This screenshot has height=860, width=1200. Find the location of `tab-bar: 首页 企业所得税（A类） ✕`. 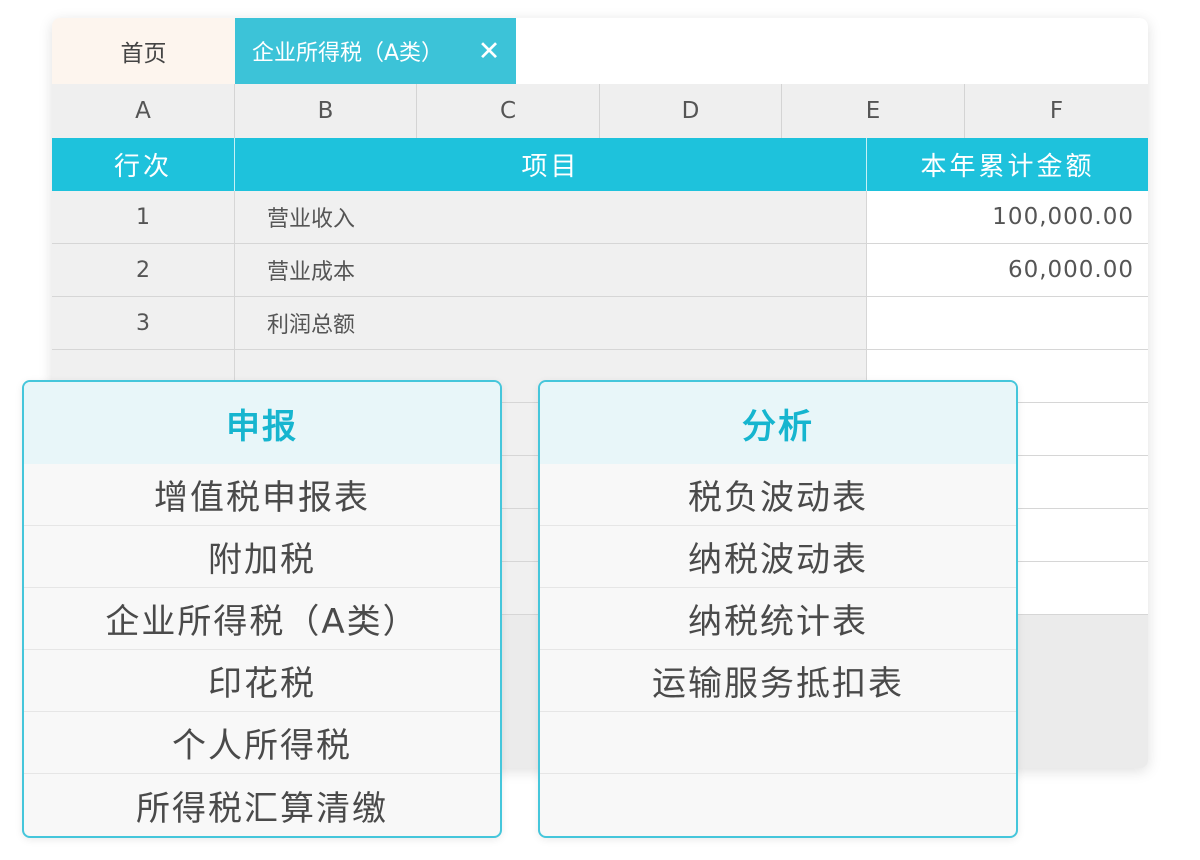

tab-bar: 首页 企业所得税（A类） ✕ is located at coordinates (600, 51).